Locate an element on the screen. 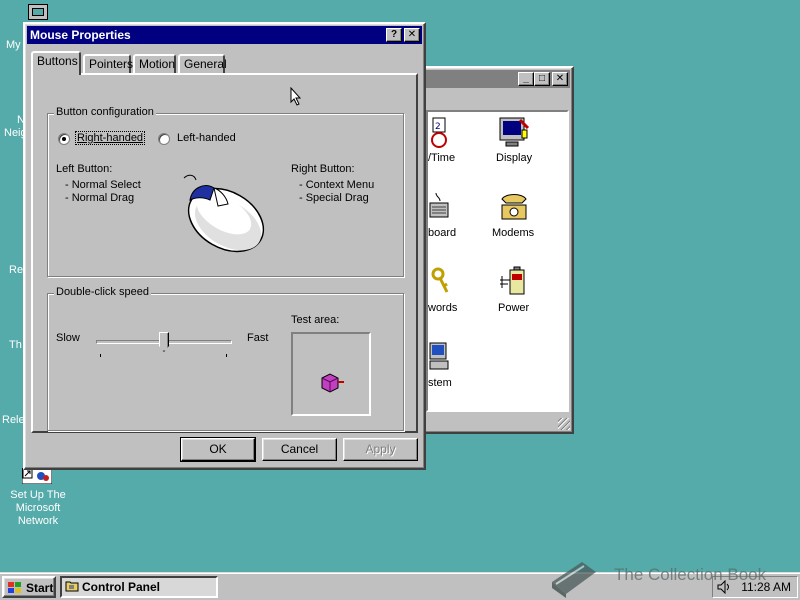 Image resolution: width=800 pixels, height=600 pixels. start-button: Start is located at coordinates (29, 587).